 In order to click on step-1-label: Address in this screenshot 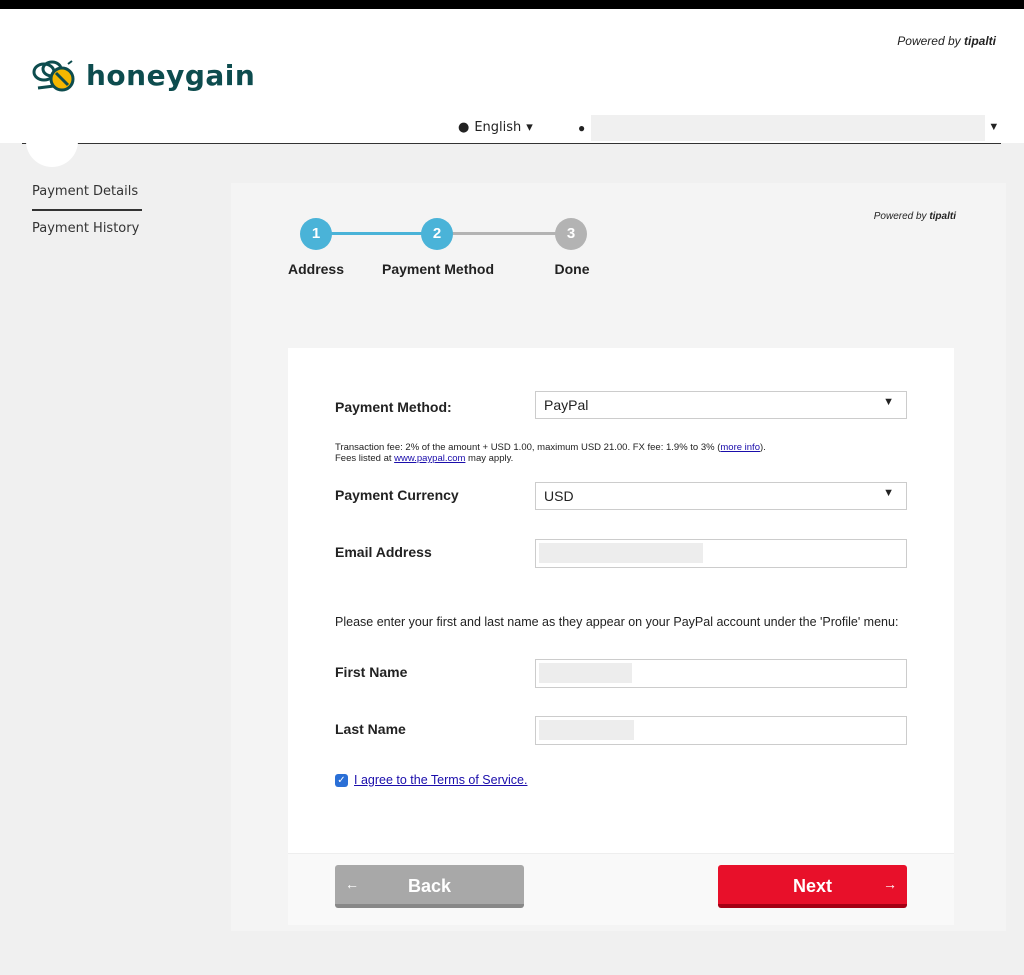, I will do `click(316, 269)`.